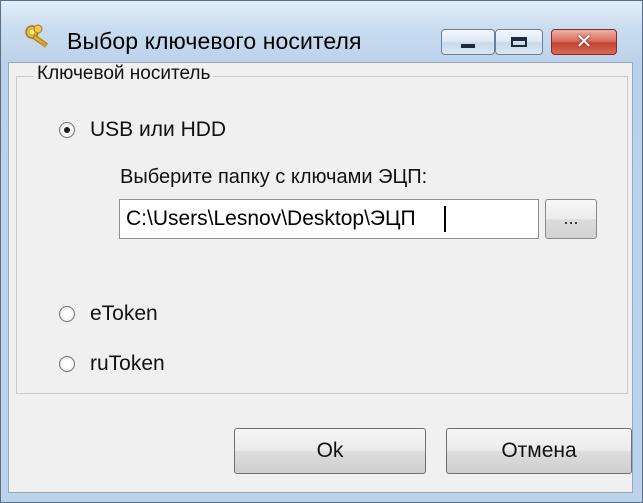 The width and height of the screenshot is (643, 503). I want to click on folder-prompt-label: Выберите папку с ключами ЭЦП:, so click(274, 177).